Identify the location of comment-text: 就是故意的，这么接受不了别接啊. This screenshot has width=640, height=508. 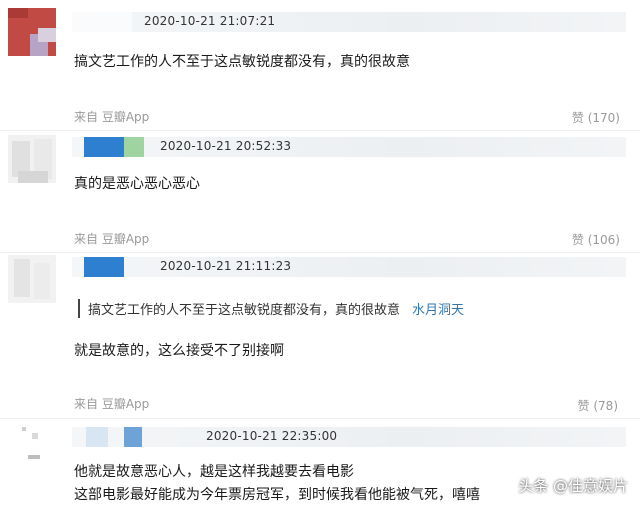
(179, 351).